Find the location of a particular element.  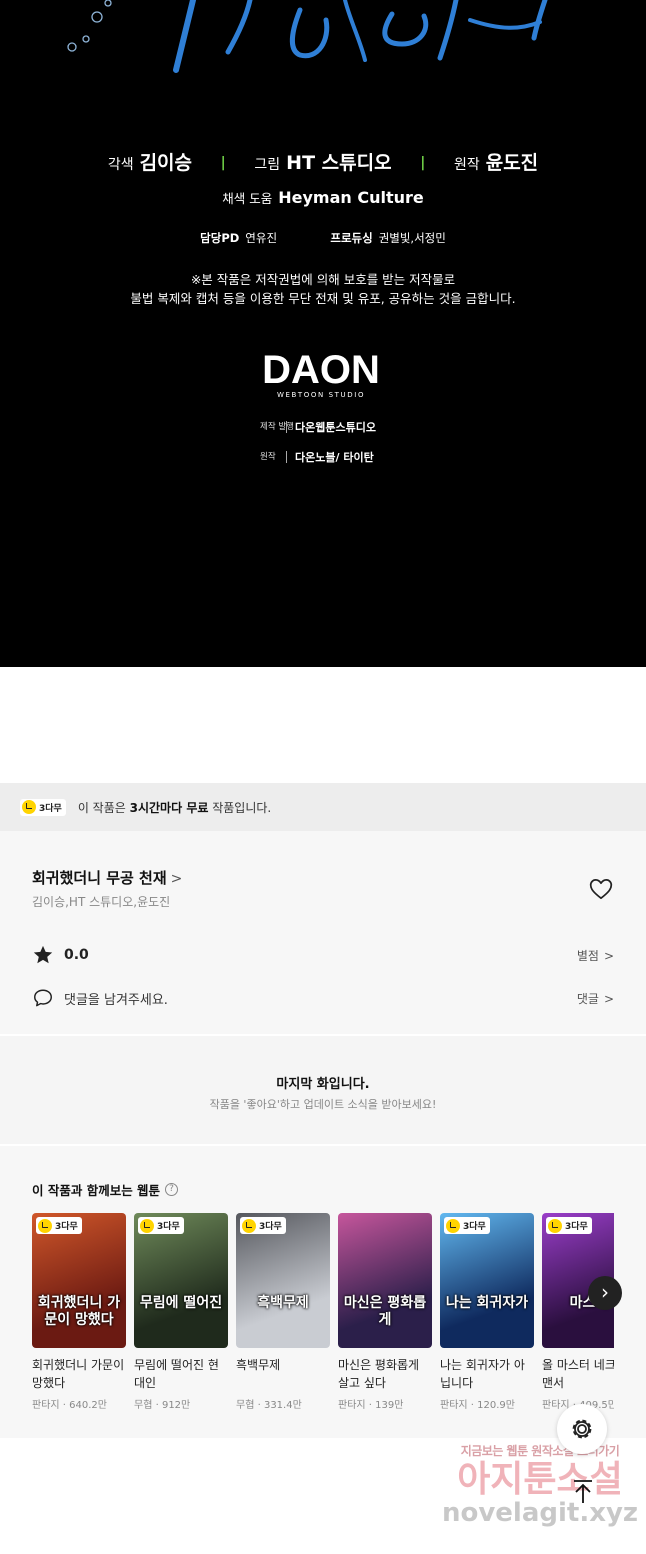

production-label: 제작 발행 is located at coordinates (277, 427).